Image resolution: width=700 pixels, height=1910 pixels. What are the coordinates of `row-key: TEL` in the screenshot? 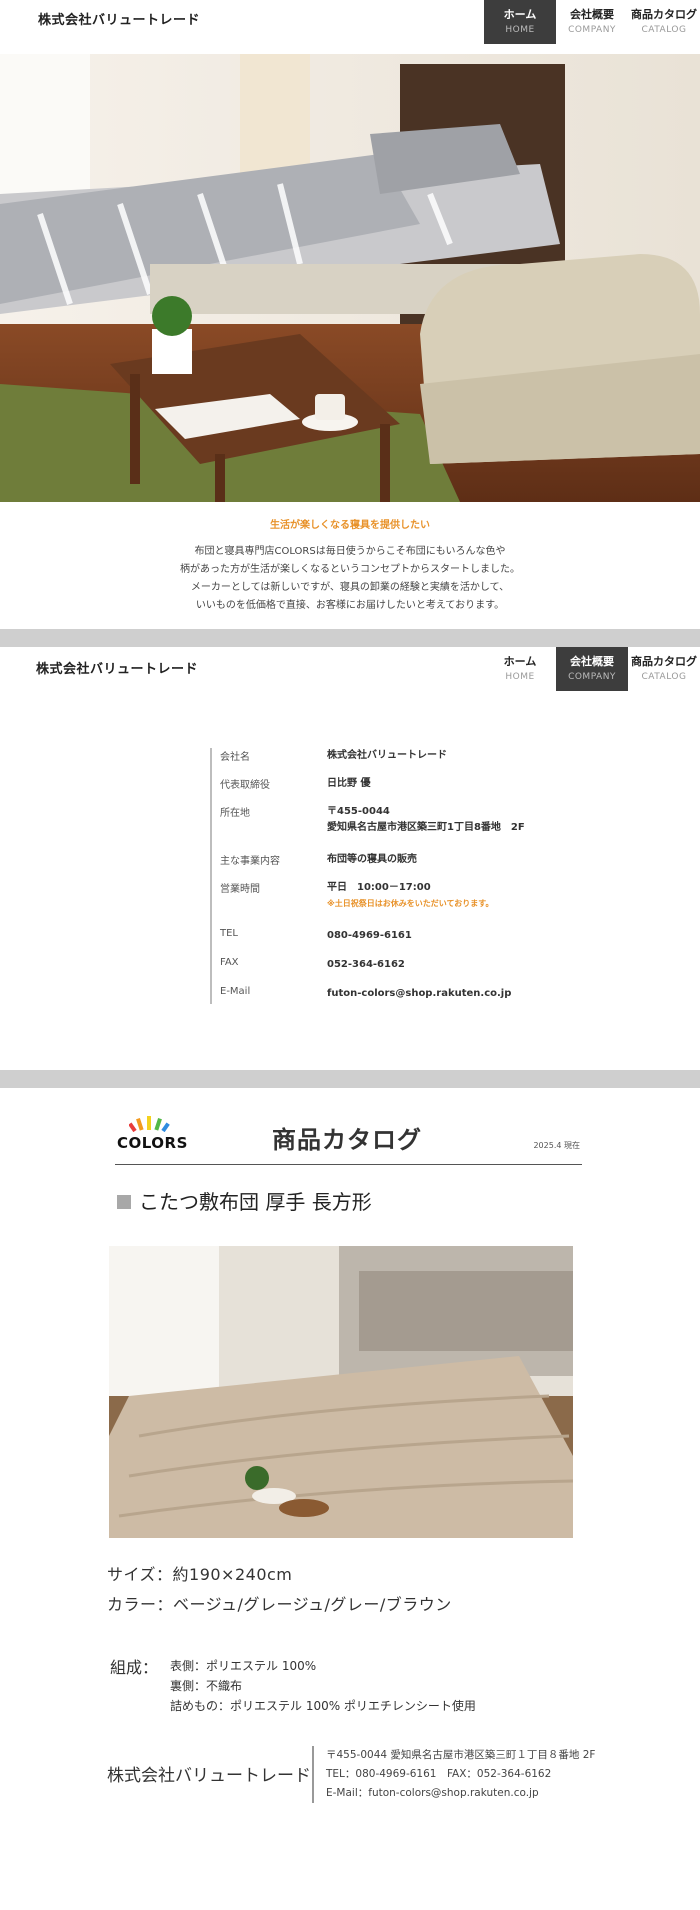 It's located at (229, 933).